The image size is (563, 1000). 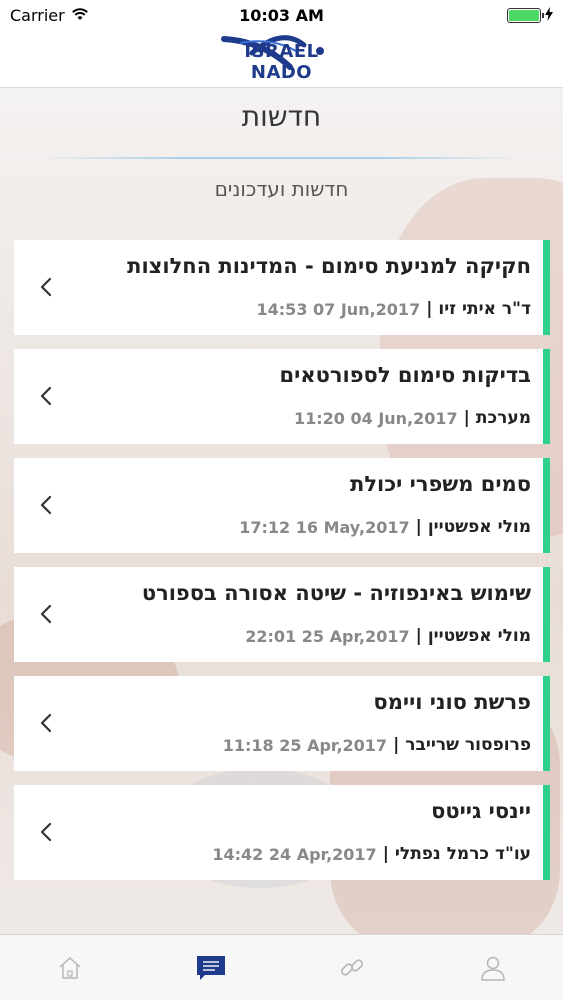 I want to click on news-meta: מערכת | 11:20 04 Jun,2017, so click(x=412, y=418).